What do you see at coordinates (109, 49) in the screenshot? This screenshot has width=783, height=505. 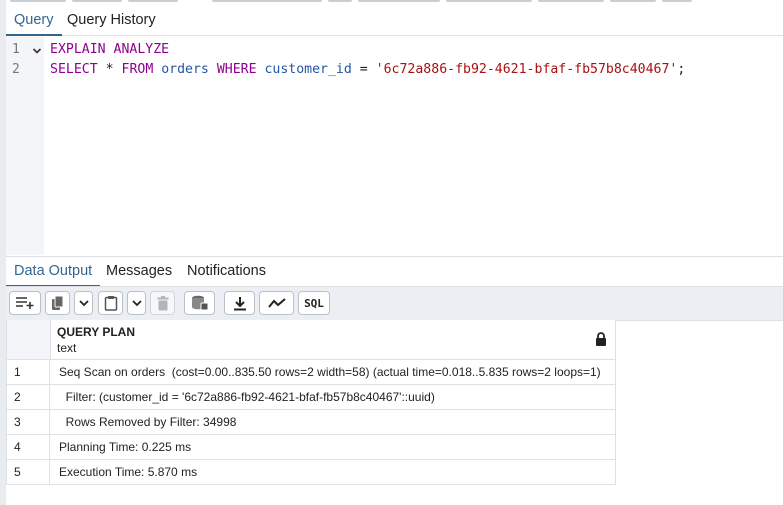 I see `code-line-1: EXPLAIN ANALYZE` at bounding box center [109, 49].